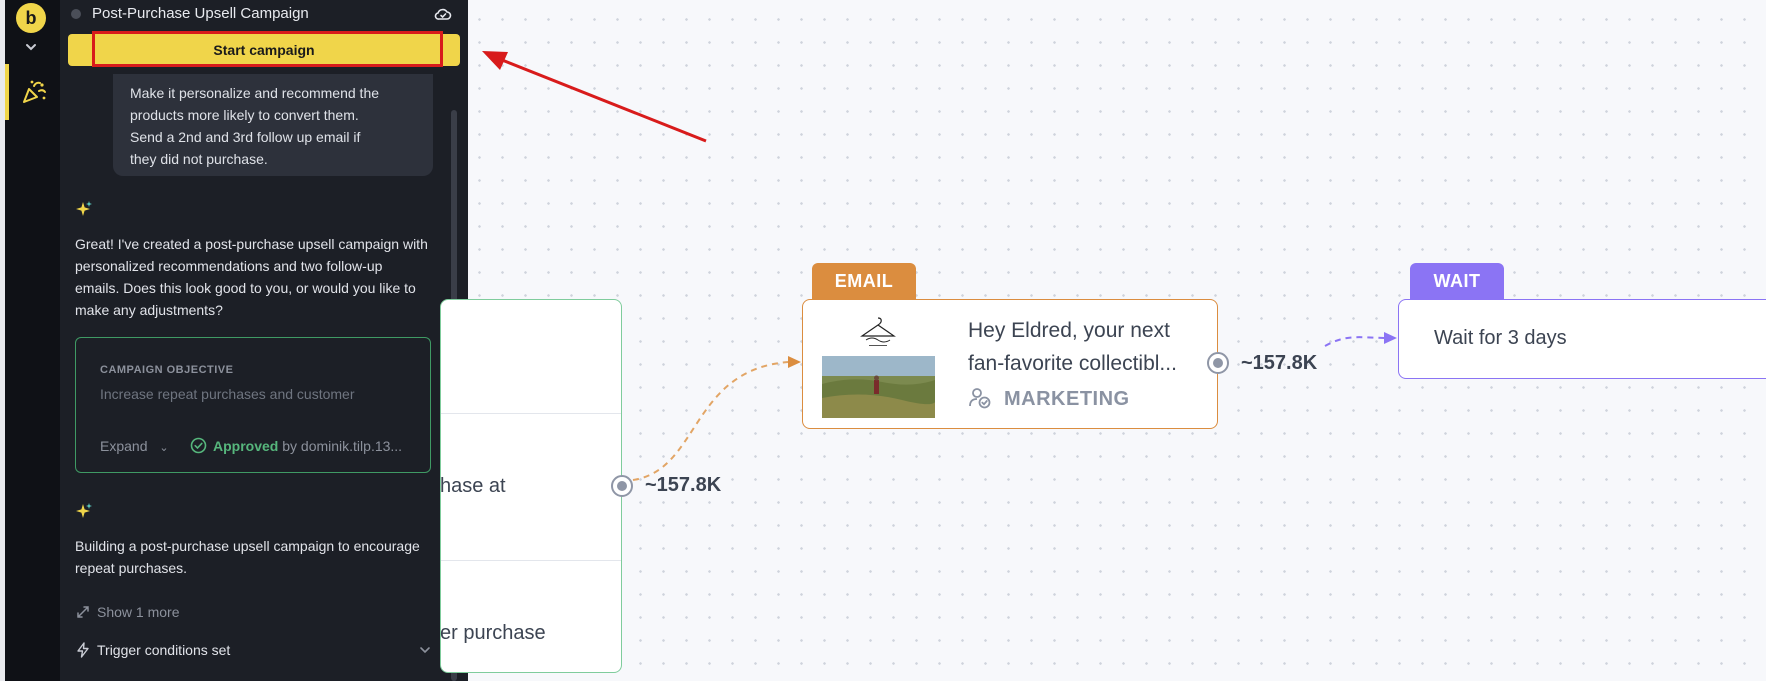  What do you see at coordinates (198, 445) in the screenshot?
I see `check-circle-icon` at bounding box center [198, 445].